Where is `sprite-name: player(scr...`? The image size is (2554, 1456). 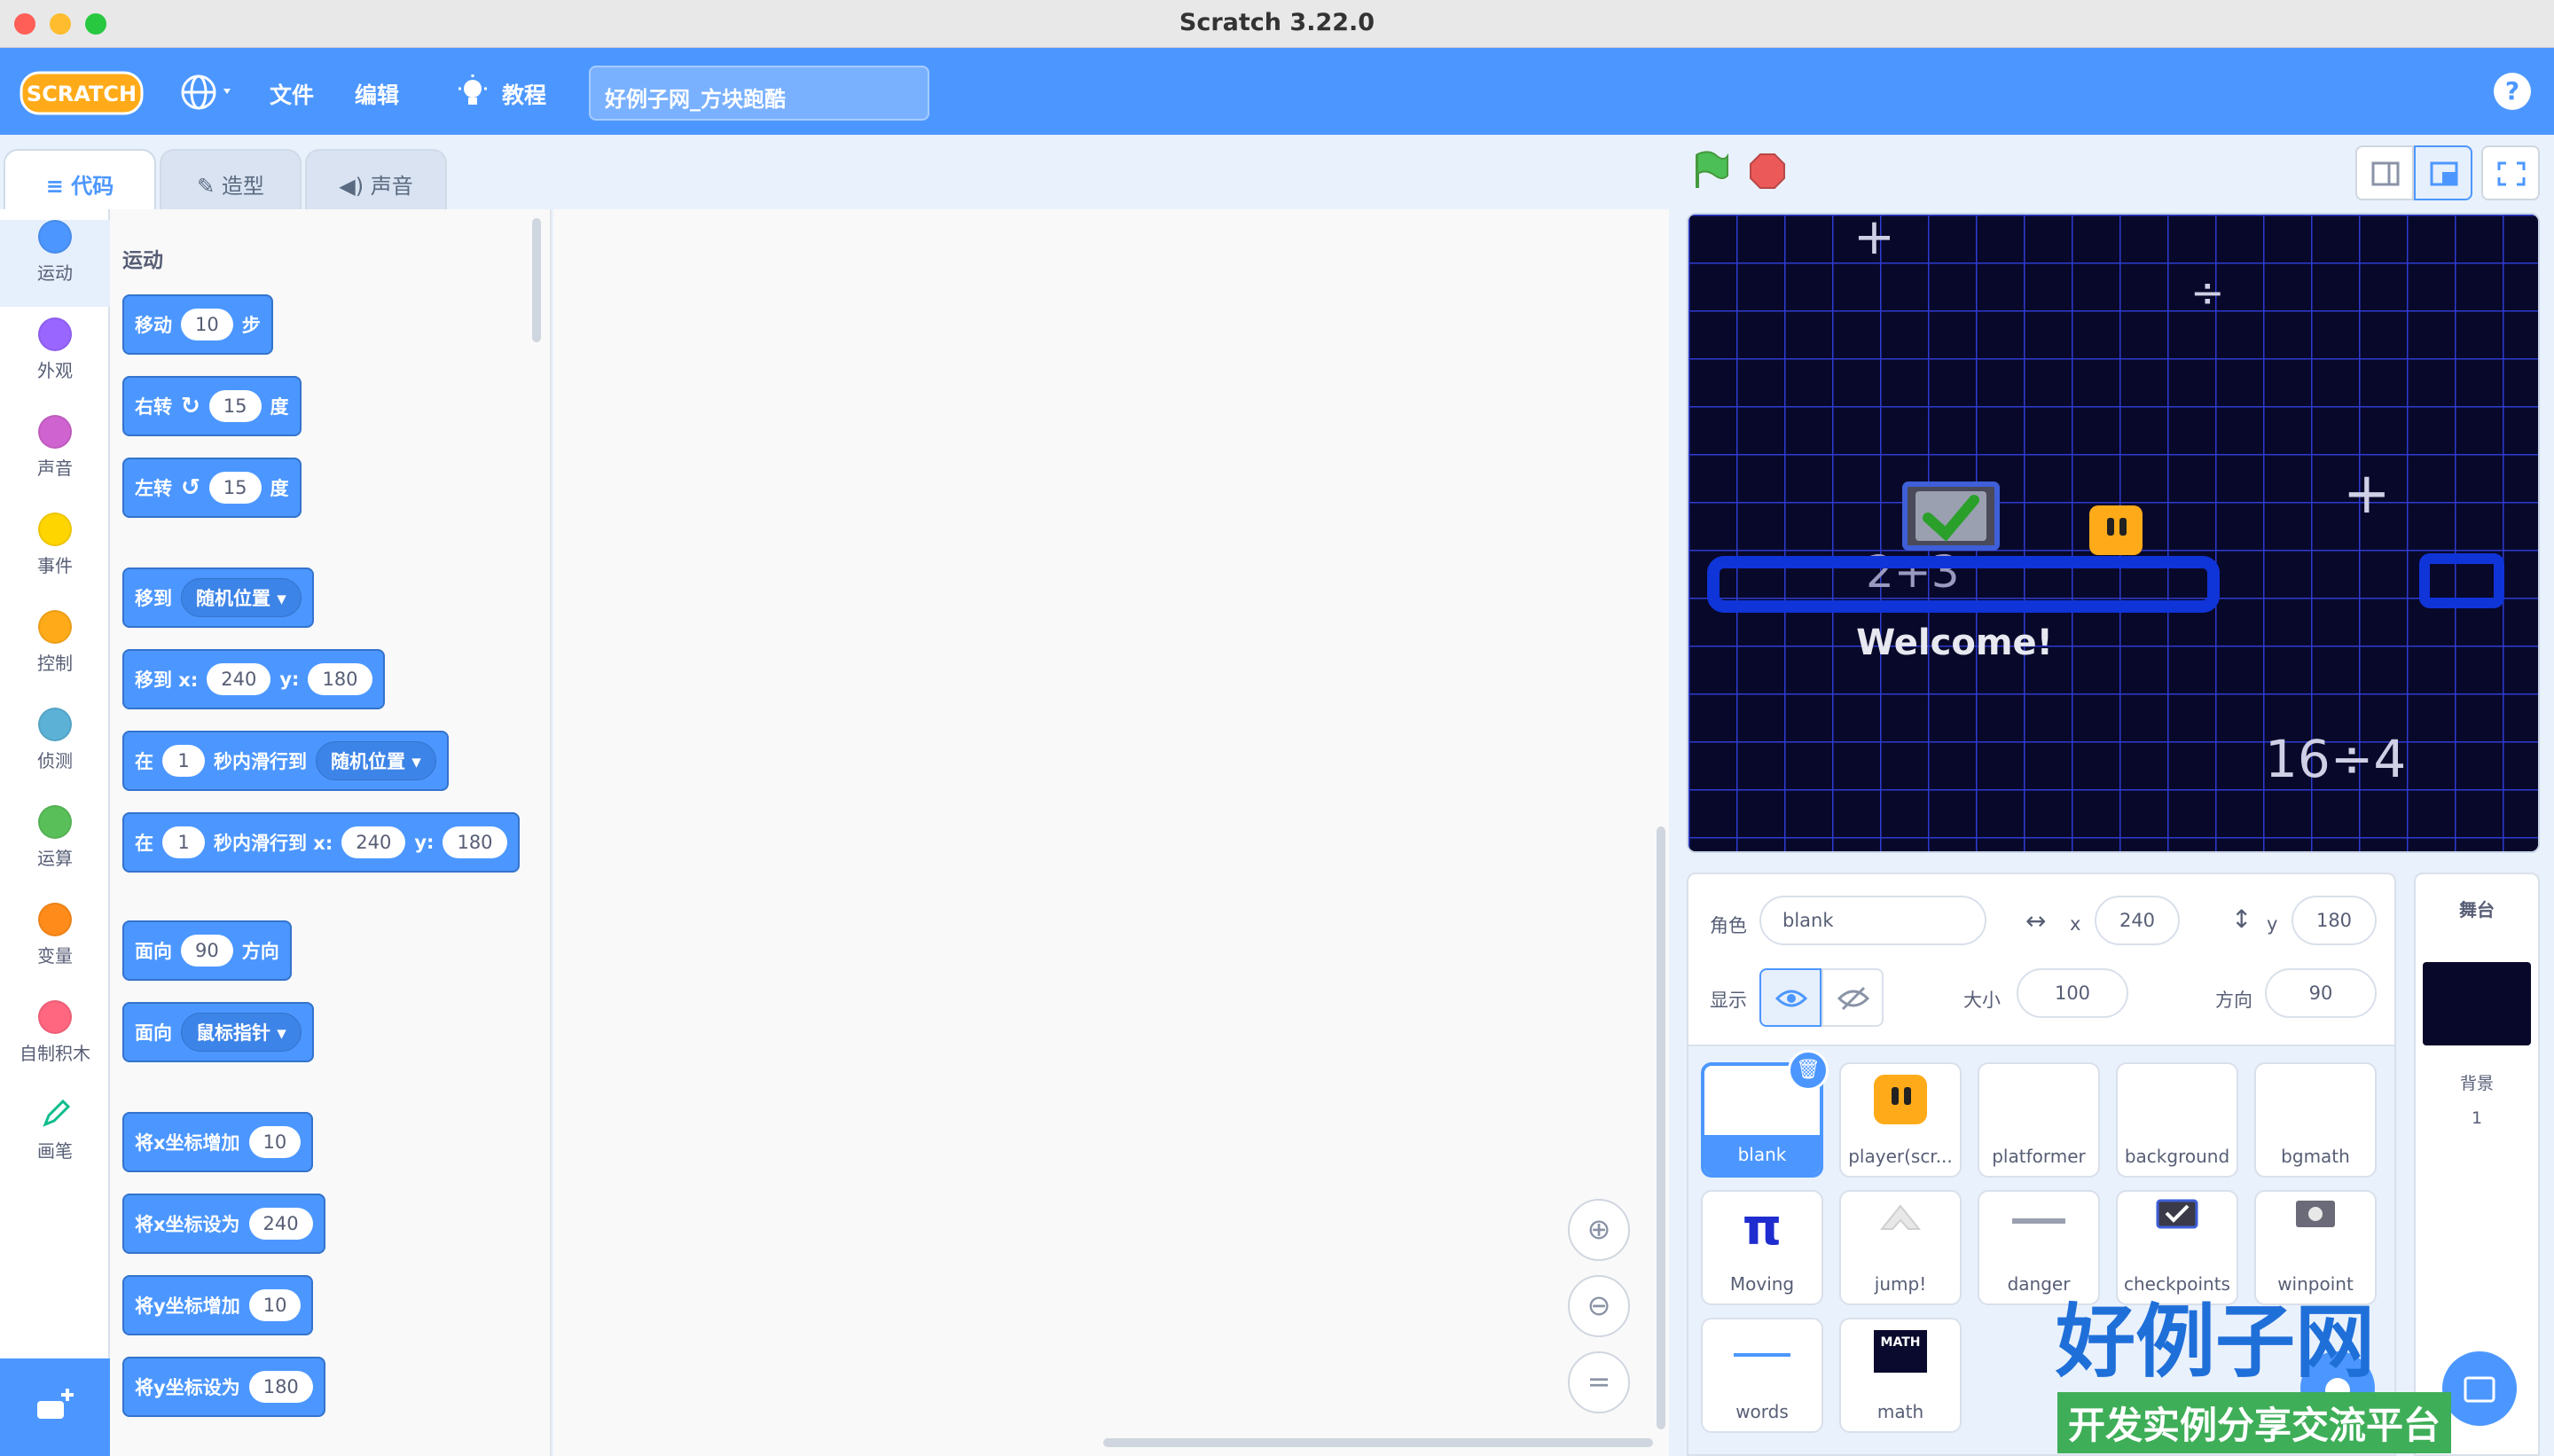 sprite-name: player(scr... is located at coordinates (1900, 1156).